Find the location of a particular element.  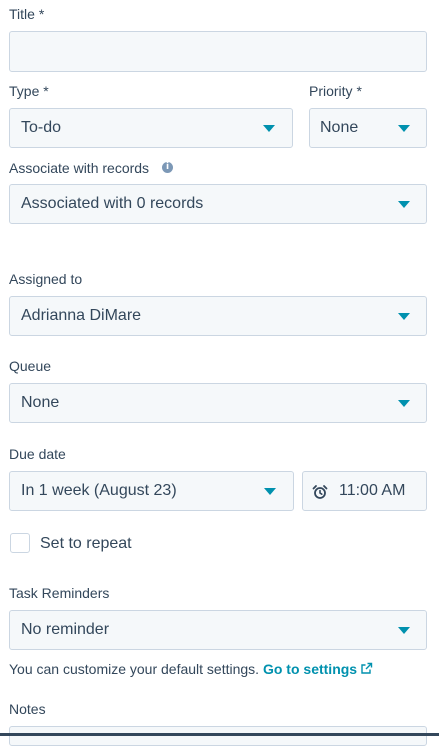

assigned-to-select: Adrianna DiMare is located at coordinates (218, 316).